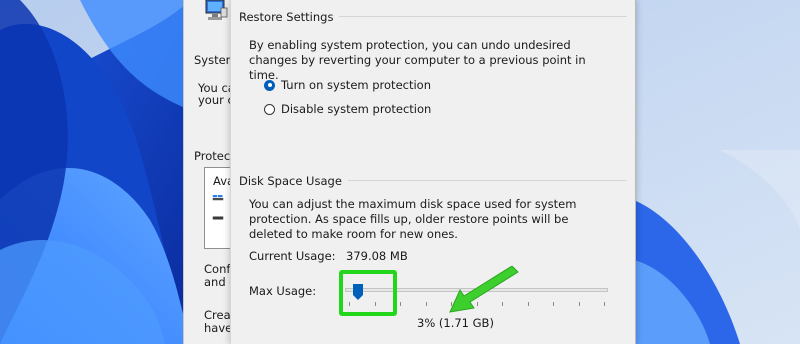  Describe the element at coordinates (216, 10) in the screenshot. I see `computer-icon` at that location.